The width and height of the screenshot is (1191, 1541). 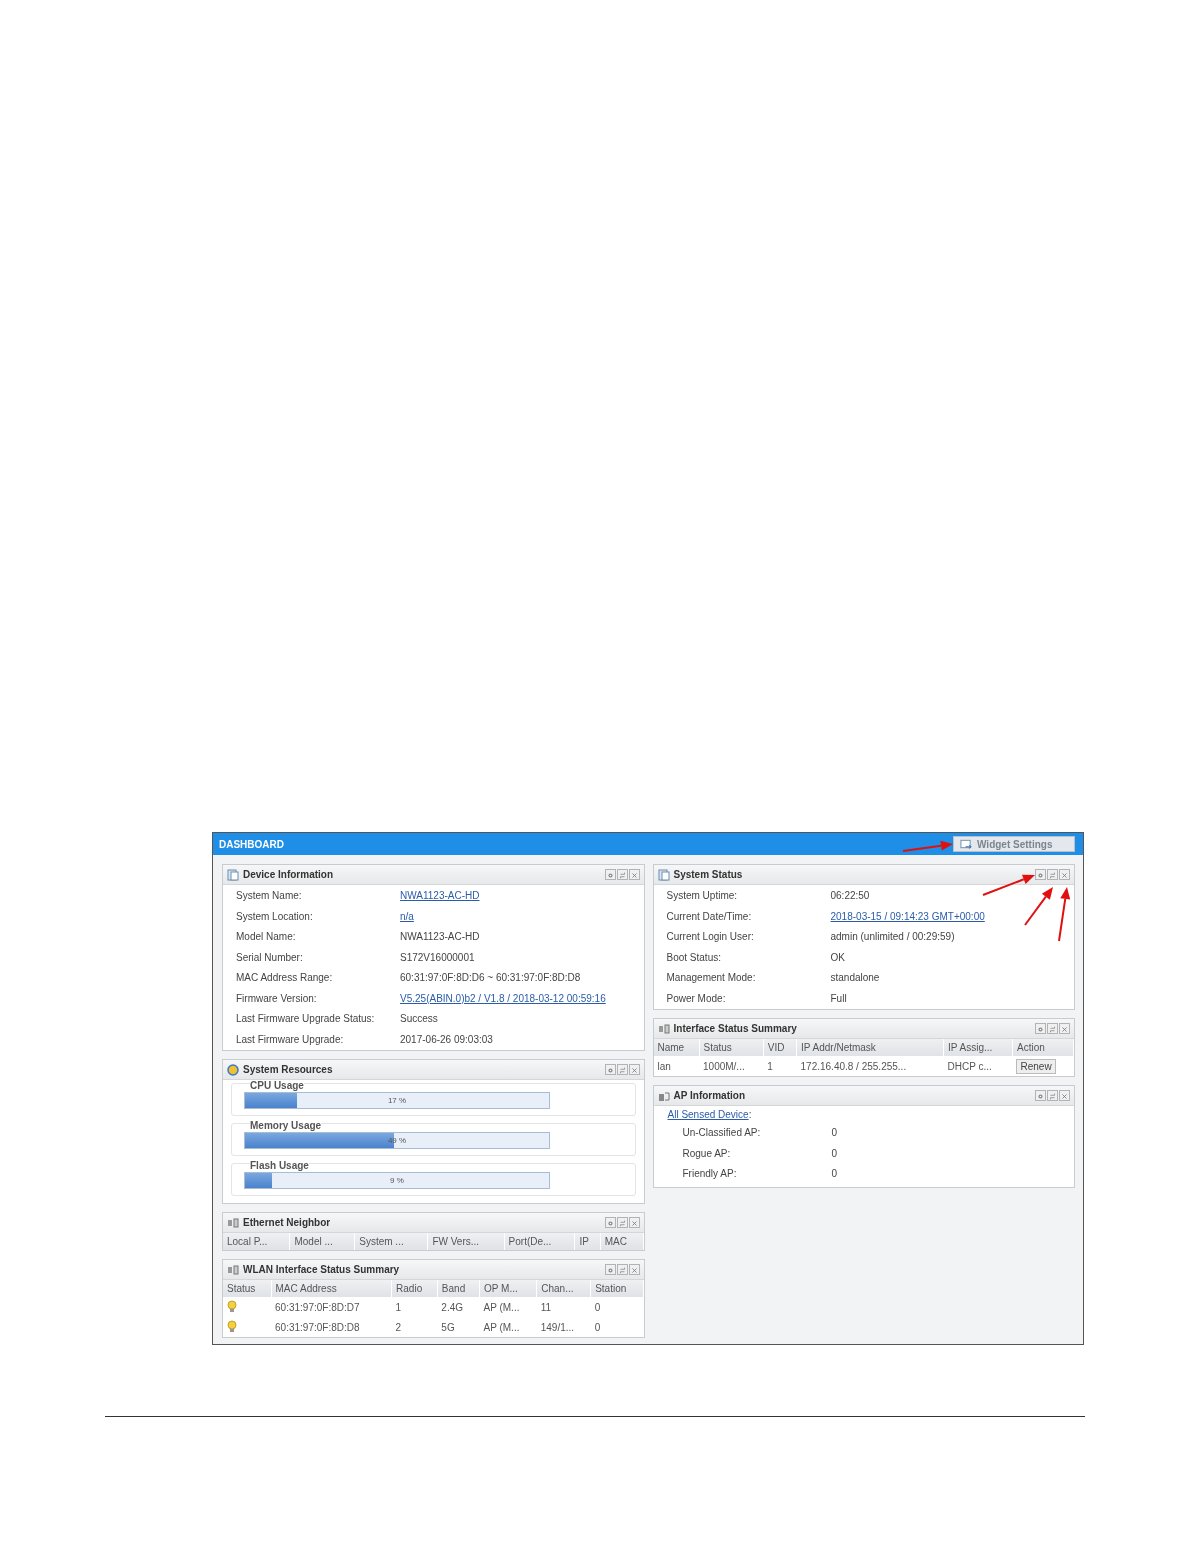 What do you see at coordinates (331, 1288) in the screenshot?
I see `column-header: MAC Address` at bounding box center [331, 1288].